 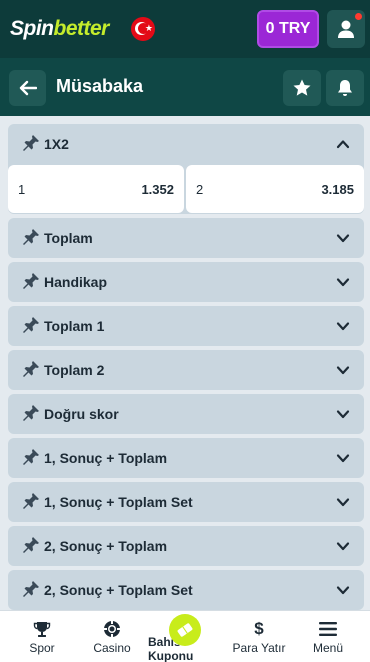 I want to click on market-row: 1, Sonuç + Toplam, so click(x=186, y=458).